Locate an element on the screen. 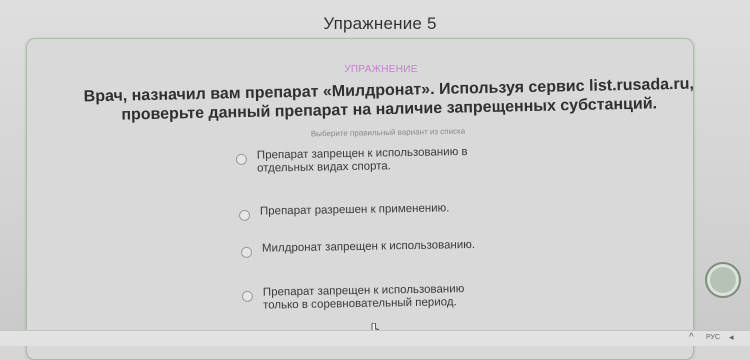  answer-option-label: Препарат разрешен к применению. is located at coordinates (355, 210).